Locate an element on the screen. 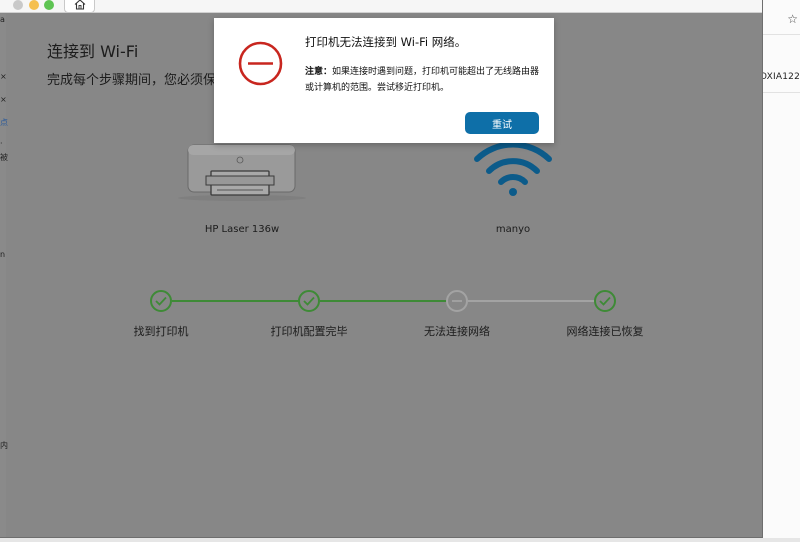 This screenshot has height=542, width=800. dialog-note-text: 如果连接时遇到问题，打印机可能超出了无线路由器或计算机的范围。尝试移近打印机。 is located at coordinates (422, 80).